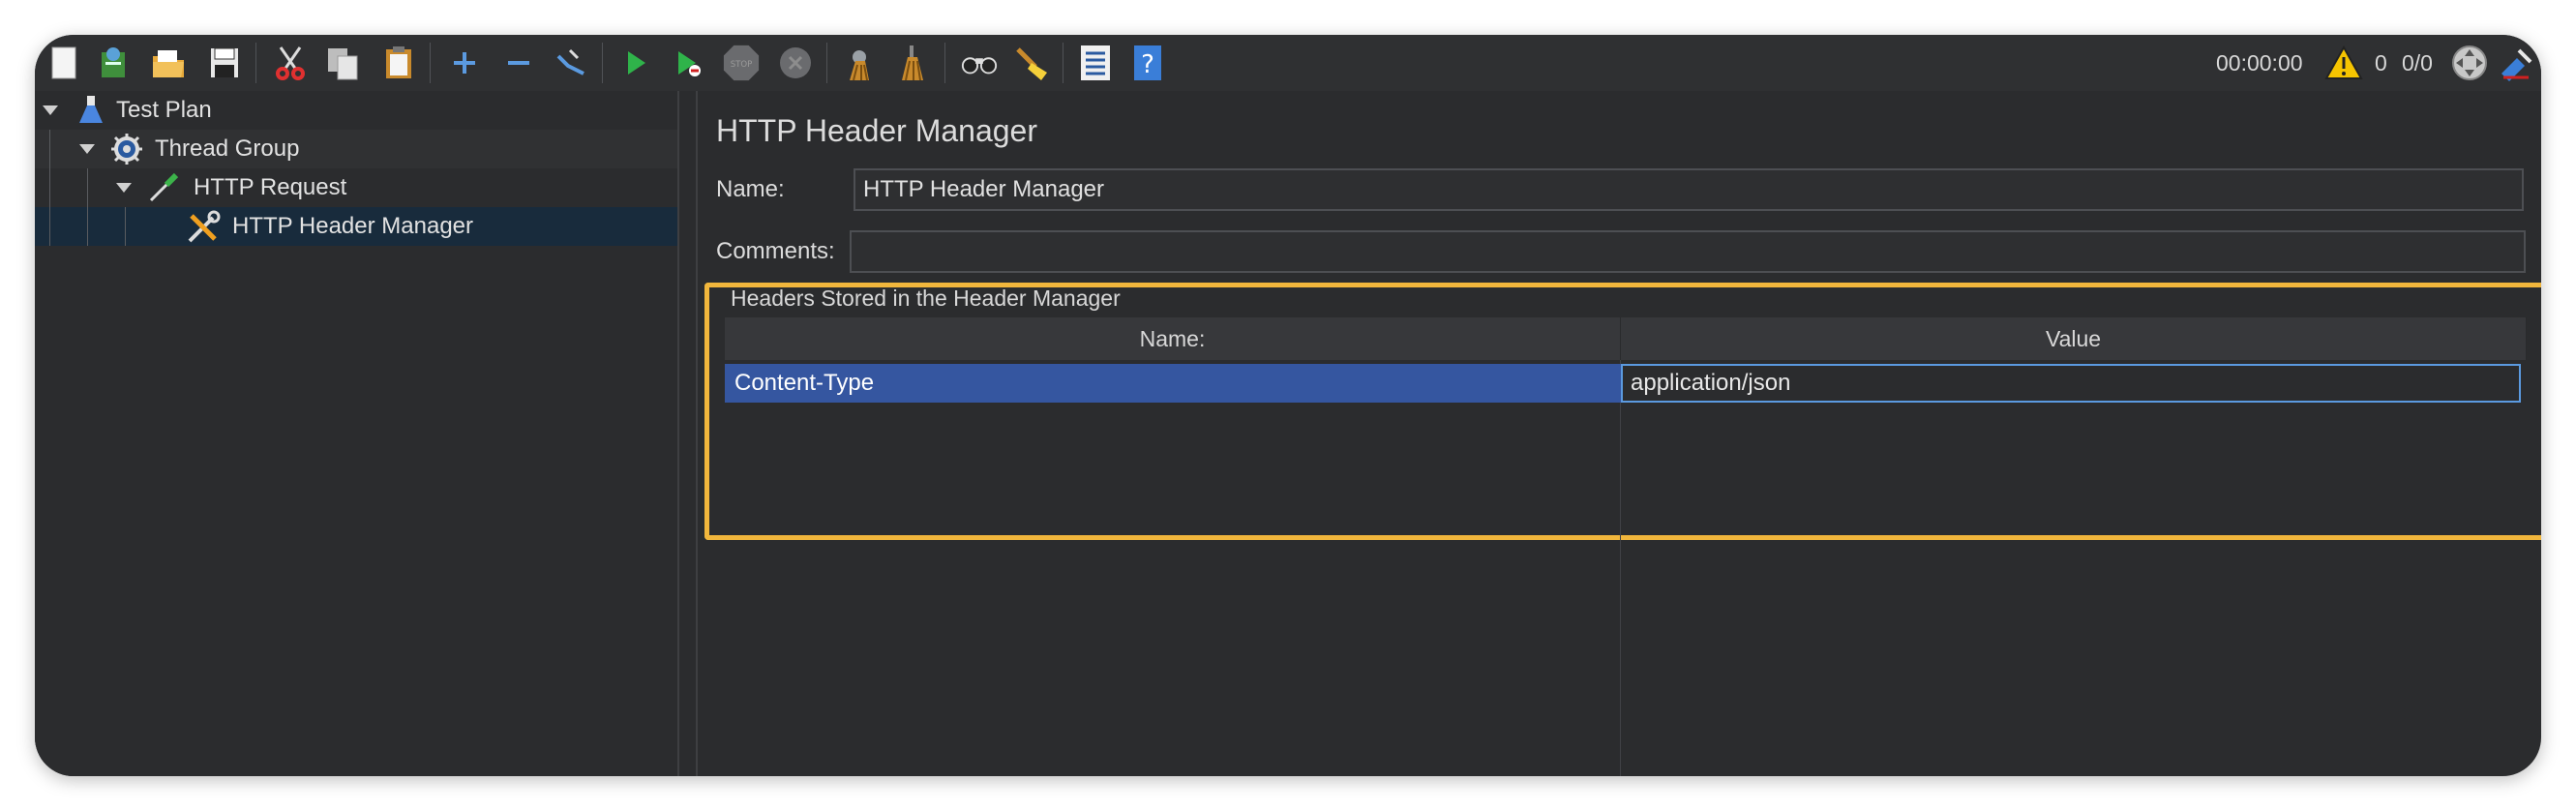 The width and height of the screenshot is (2576, 811). Describe the element at coordinates (126, 149) in the screenshot. I see `gear-icon` at that location.